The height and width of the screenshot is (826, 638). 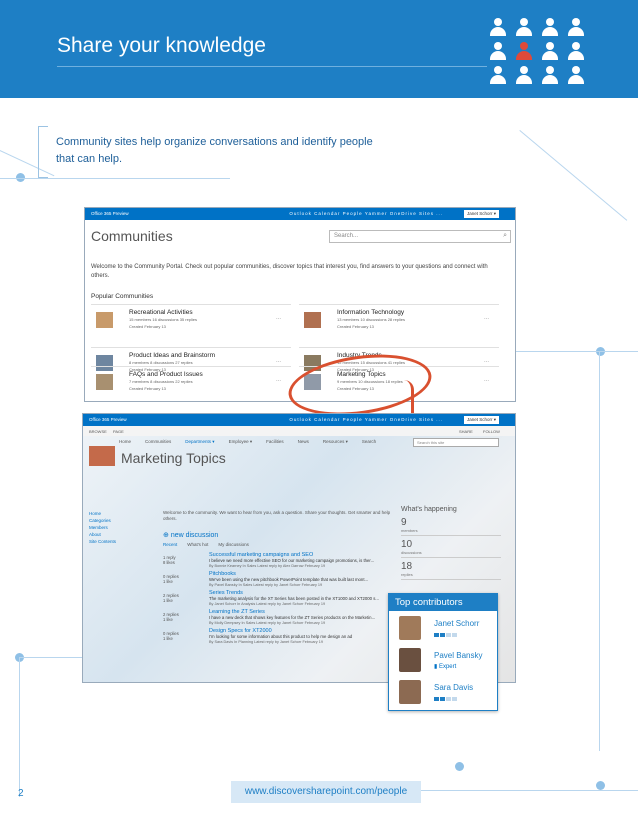 I want to click on contributor: Sara Davis, so click(x=449, y=695).